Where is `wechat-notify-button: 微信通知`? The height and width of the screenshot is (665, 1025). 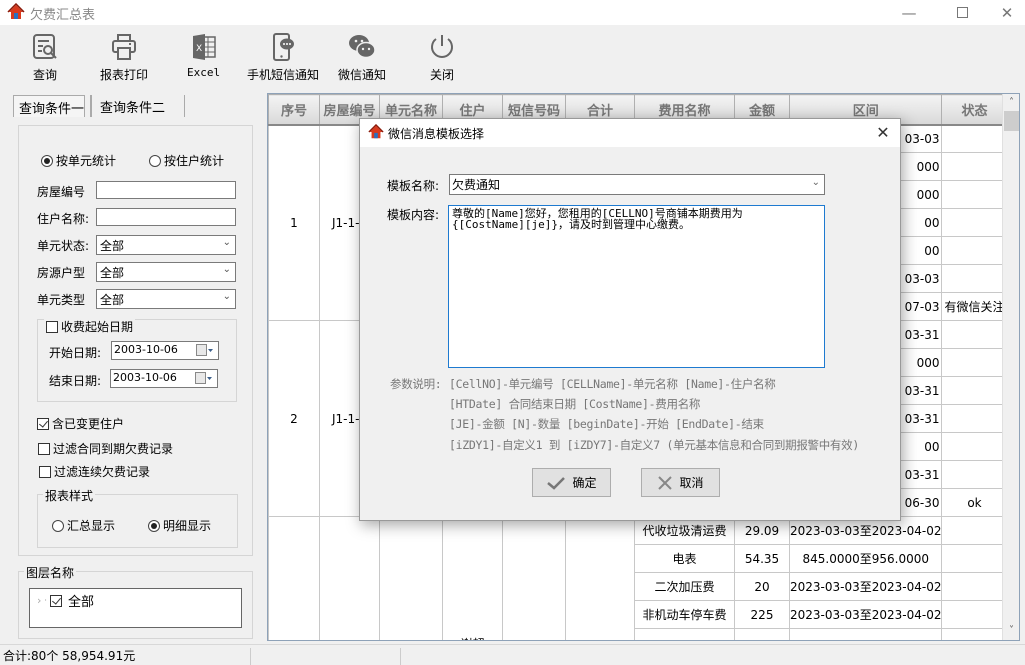 wechat-notify-button: 微信通知 is located at coordinates (362, 60).